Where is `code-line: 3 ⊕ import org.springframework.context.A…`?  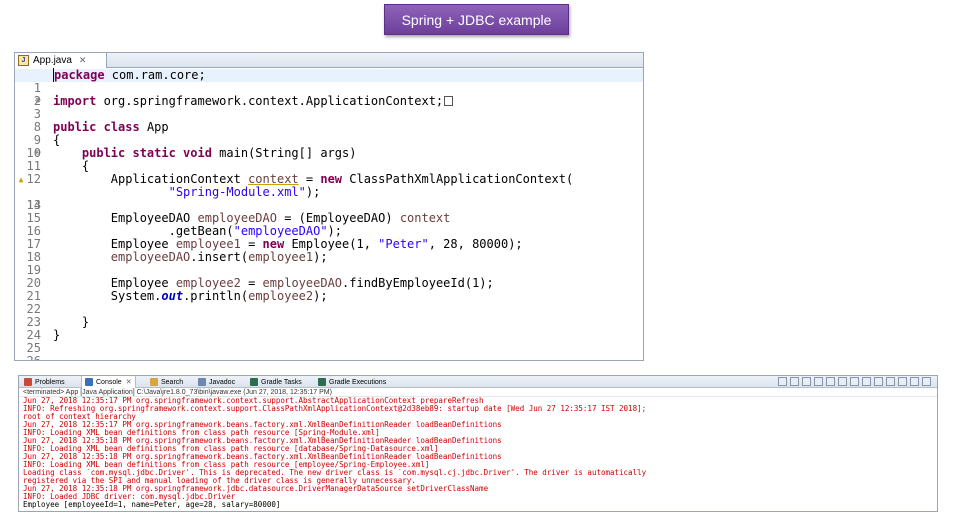 code-line: 3 ⊕ import org.springframework.context.A… is located at coordinates (329, 108).